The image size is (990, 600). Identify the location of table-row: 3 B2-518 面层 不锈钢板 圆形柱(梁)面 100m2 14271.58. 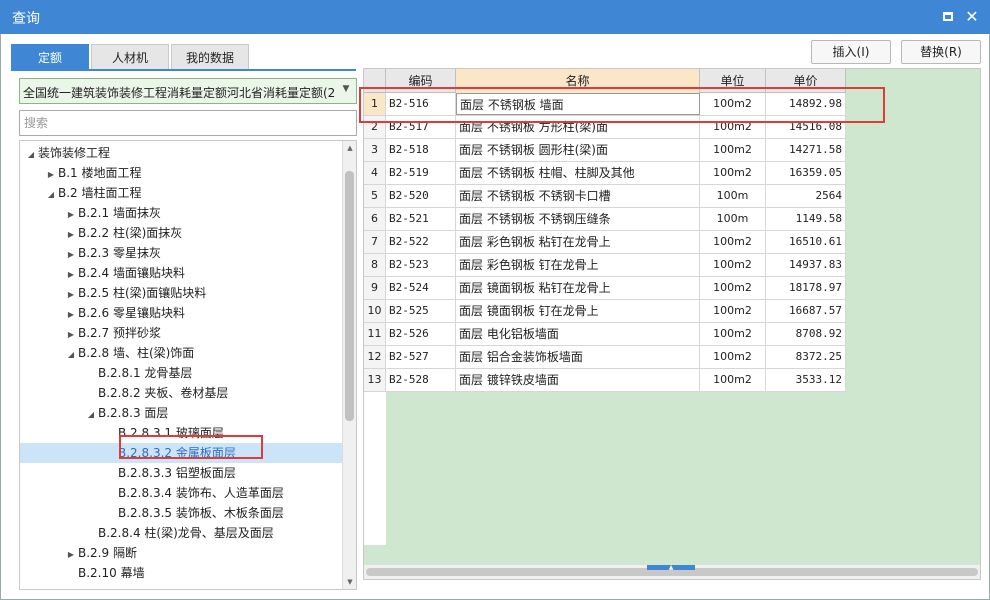
(605, 150).